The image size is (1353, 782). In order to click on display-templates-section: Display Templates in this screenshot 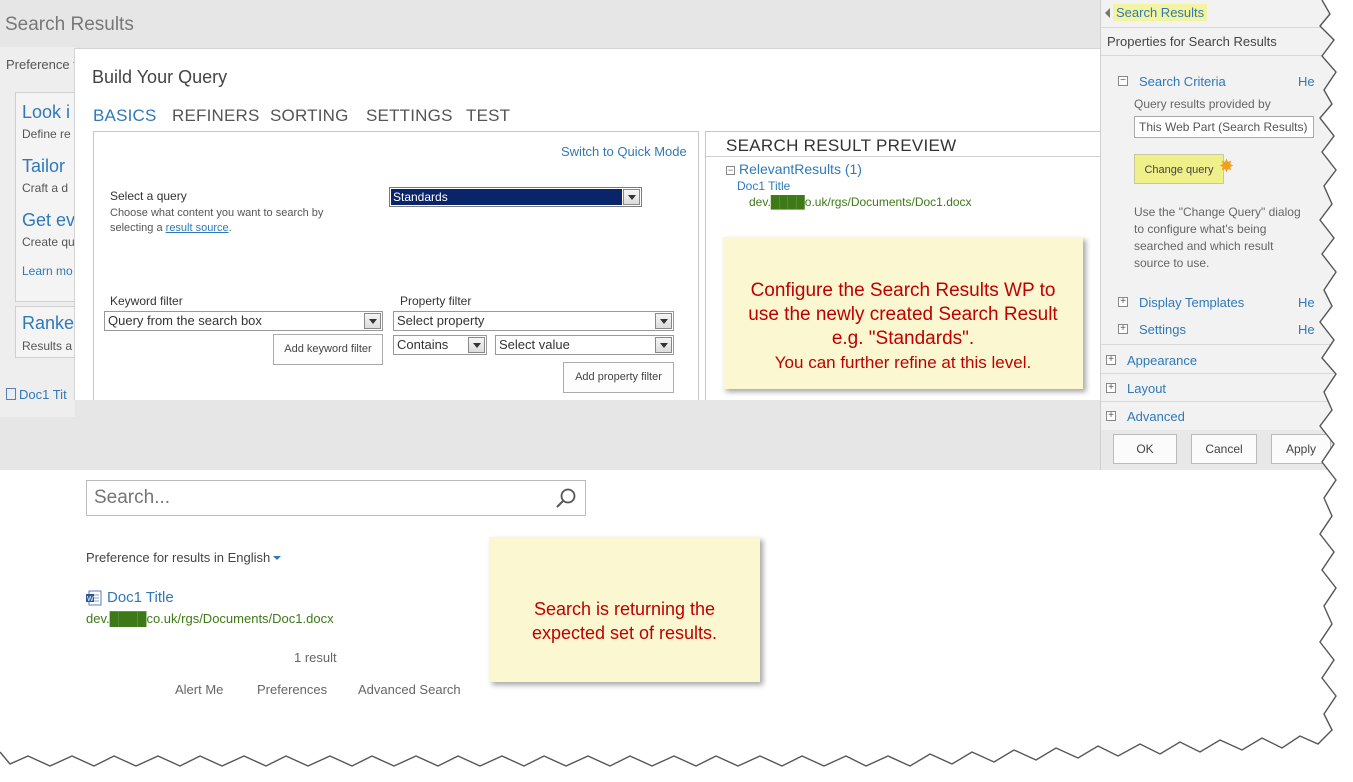, I will do `click(1191, 302)`.